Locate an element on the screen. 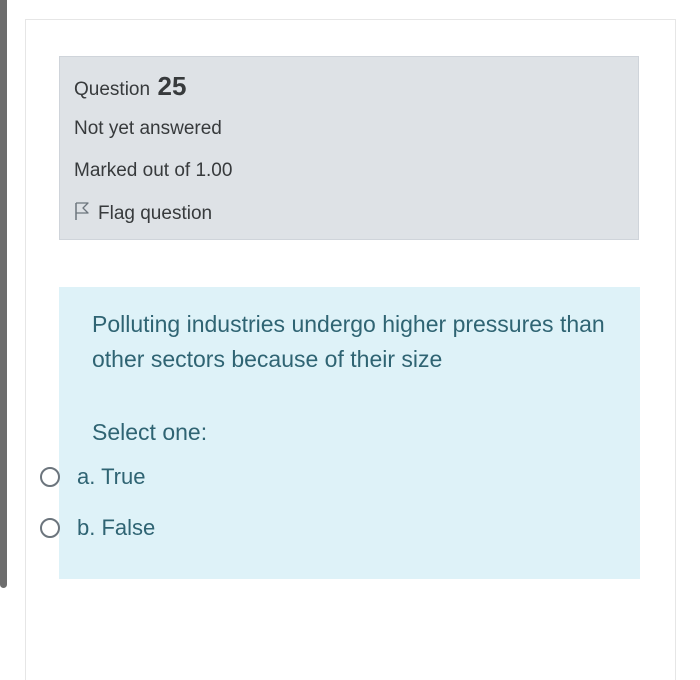  question-number: 25 is located at coordinates (172, 86).